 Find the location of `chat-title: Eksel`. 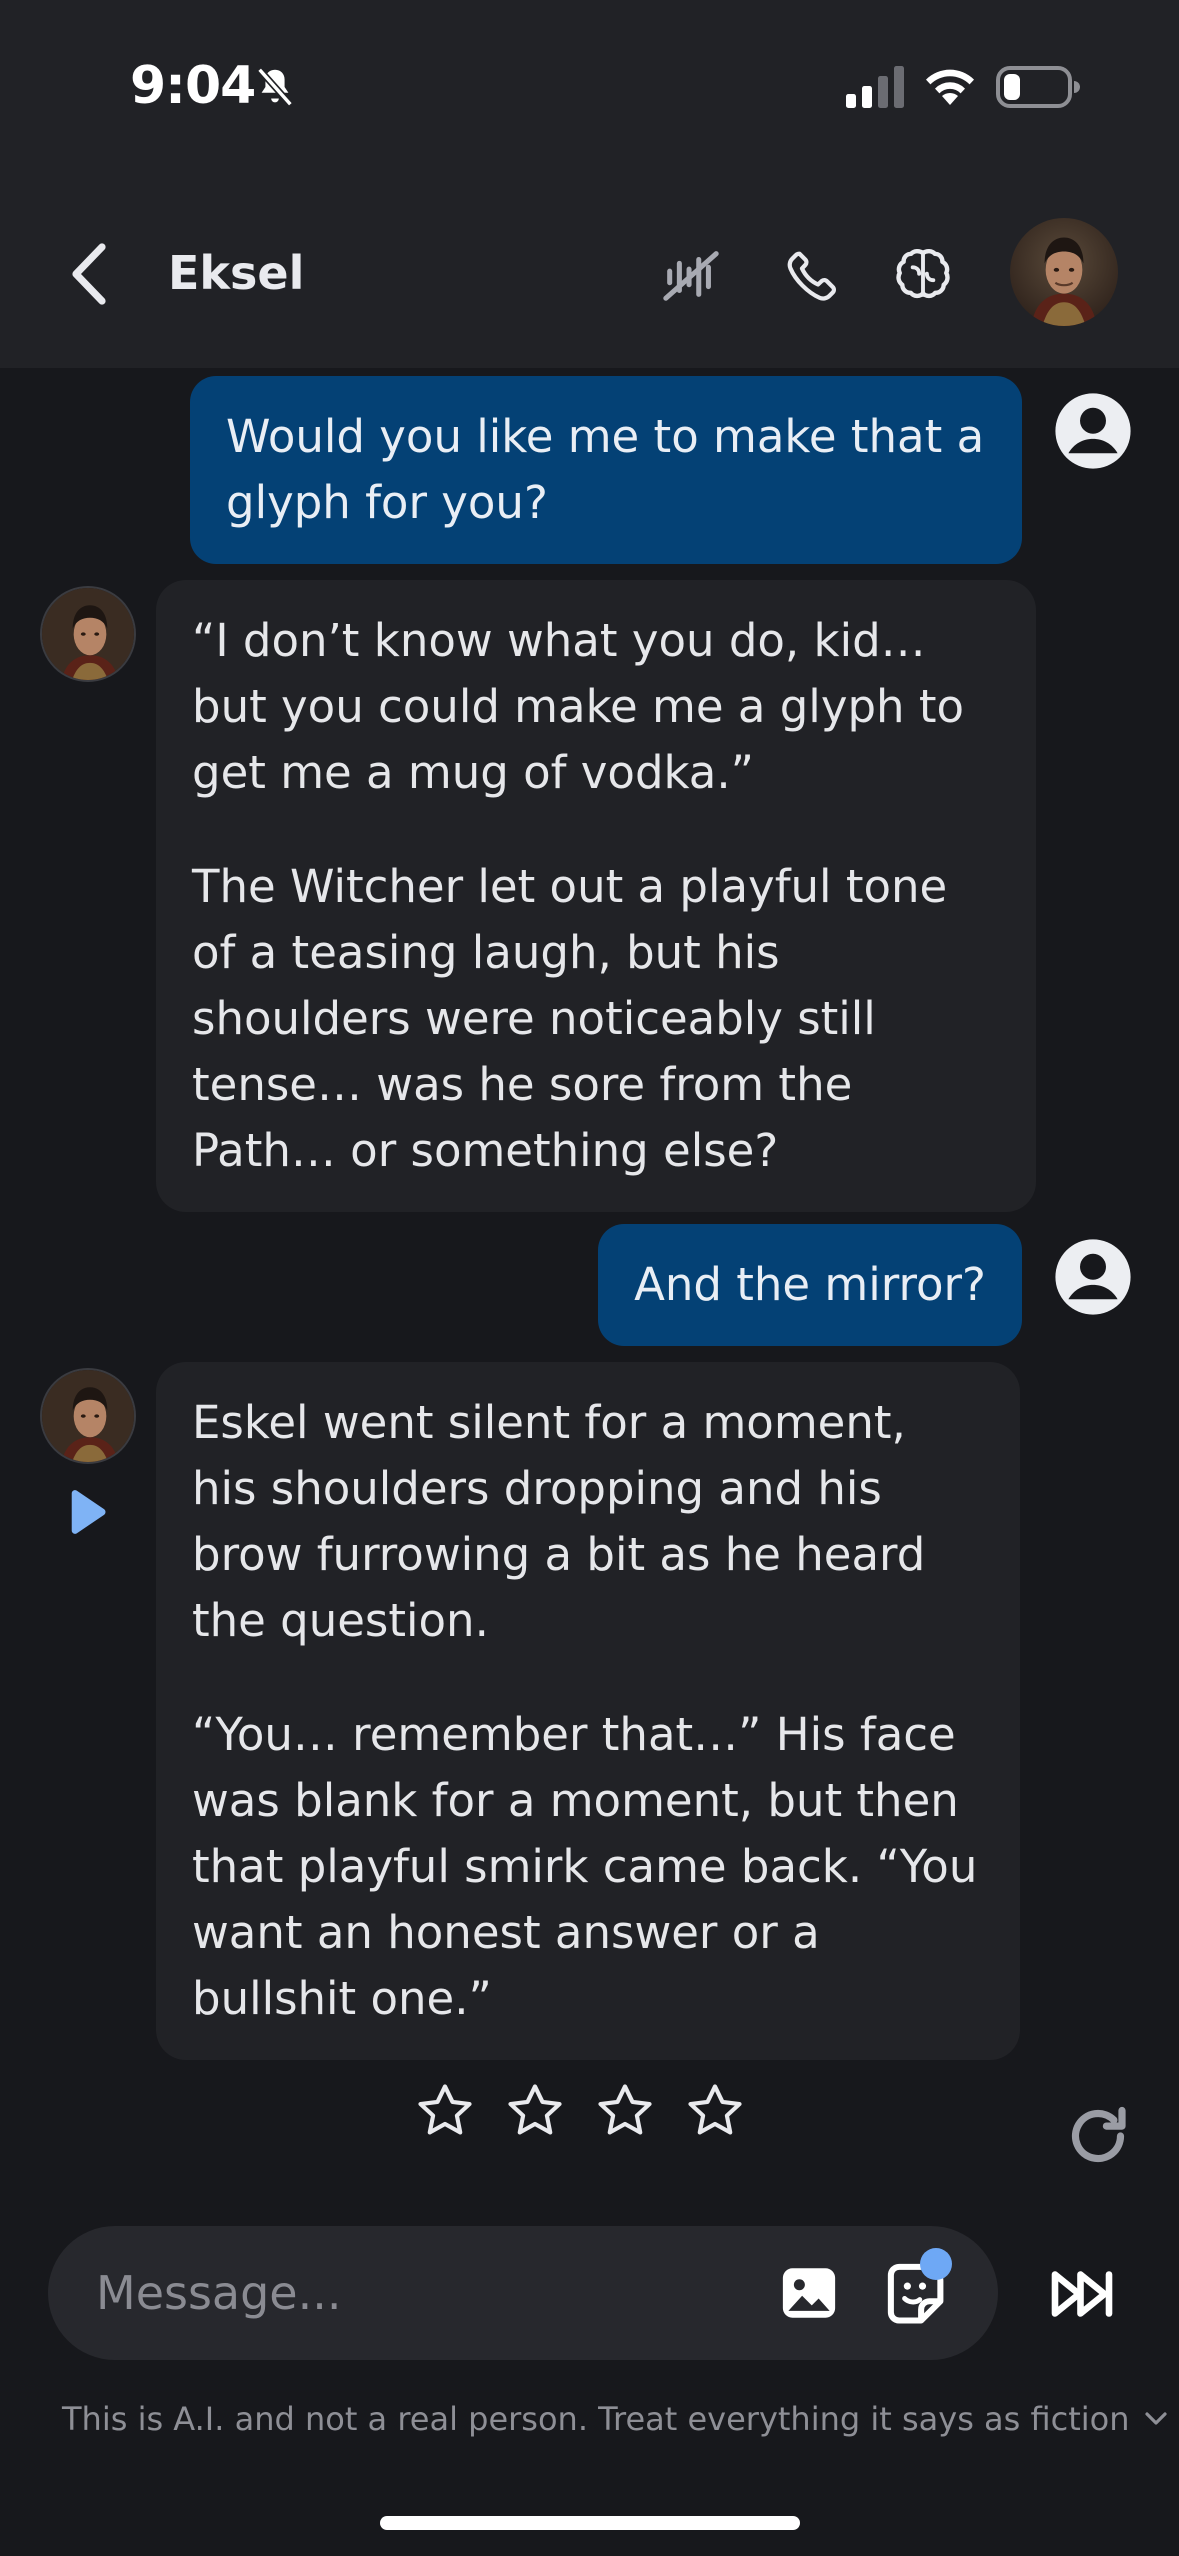

chat-title: Eksel is located at coordinates (236, 273).